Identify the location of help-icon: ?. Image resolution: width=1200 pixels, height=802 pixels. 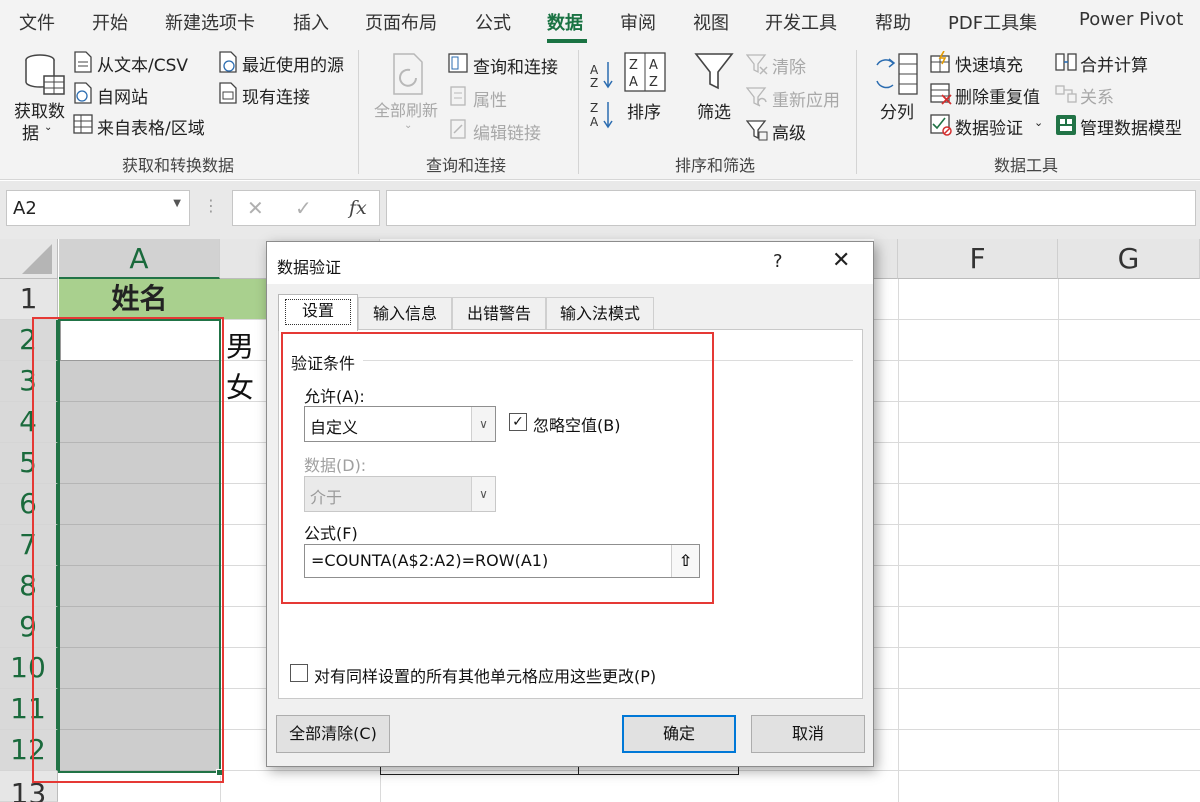
(778, 261).